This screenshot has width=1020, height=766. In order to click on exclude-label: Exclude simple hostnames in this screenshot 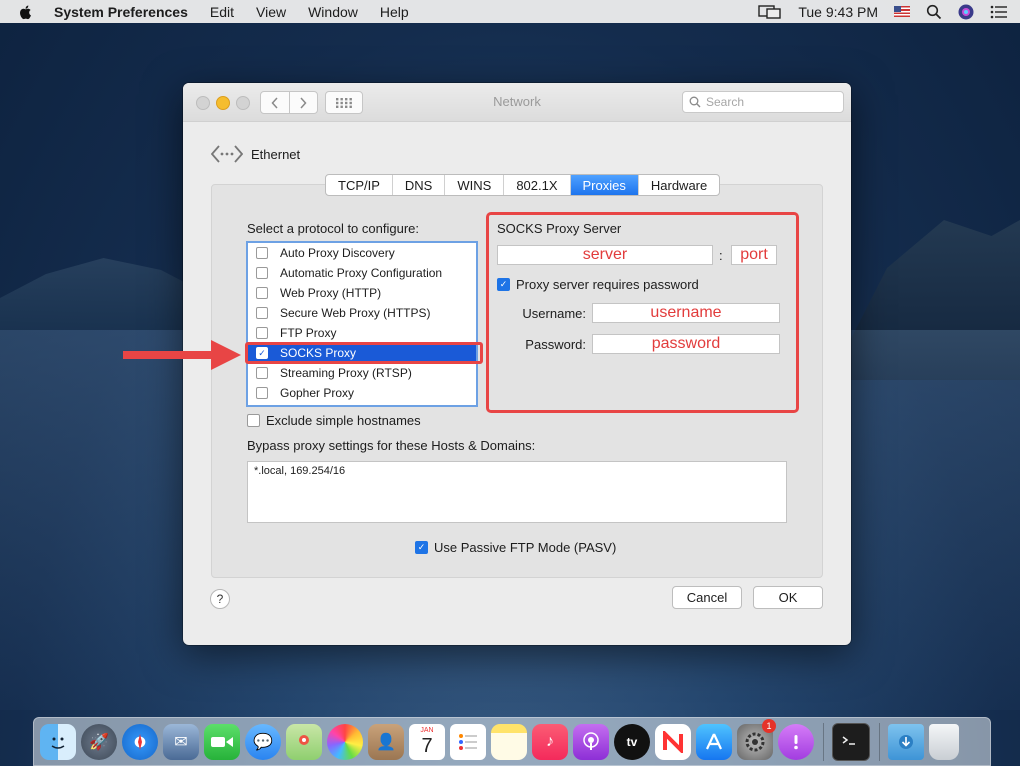, I will do `click(343, 420)`.